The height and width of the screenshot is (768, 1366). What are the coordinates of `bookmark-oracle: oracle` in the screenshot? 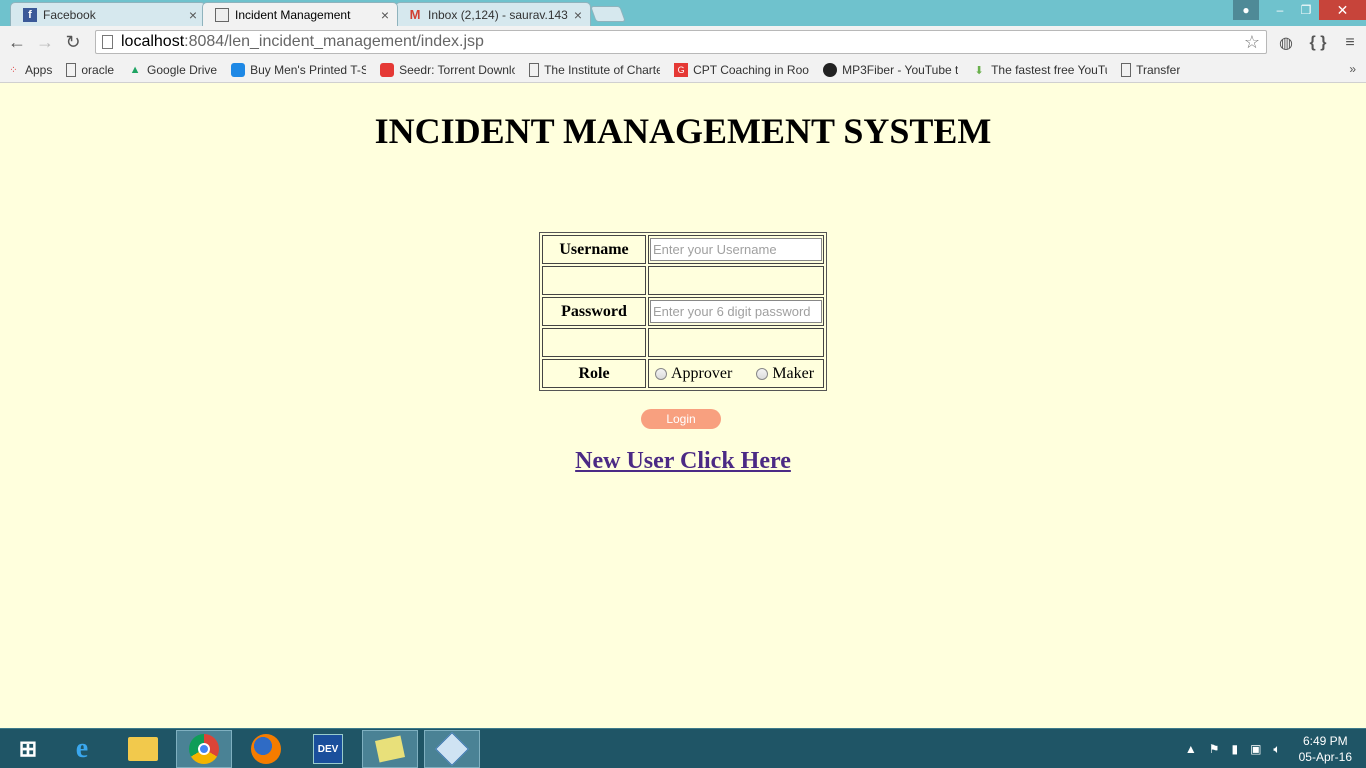 It's located at (90, 70).